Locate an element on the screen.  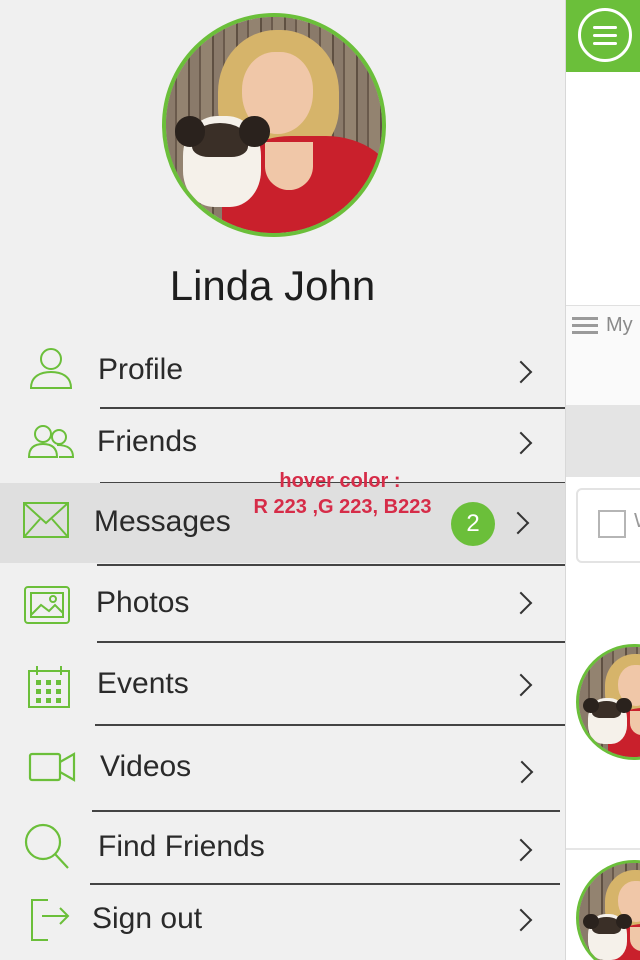
menu-label: Messages is located at coordinates (162, 521).